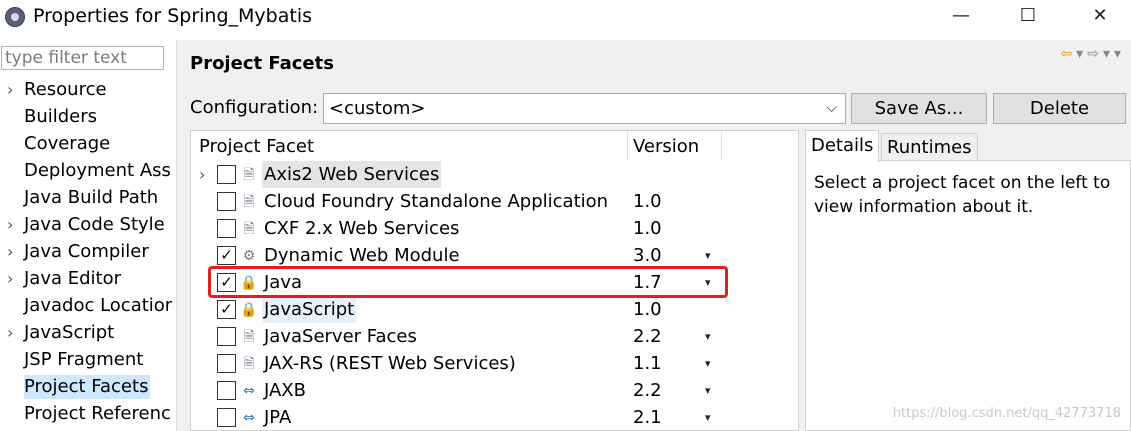  I want to click on back-arrow-icon: ⇦, so click(1068, 54).